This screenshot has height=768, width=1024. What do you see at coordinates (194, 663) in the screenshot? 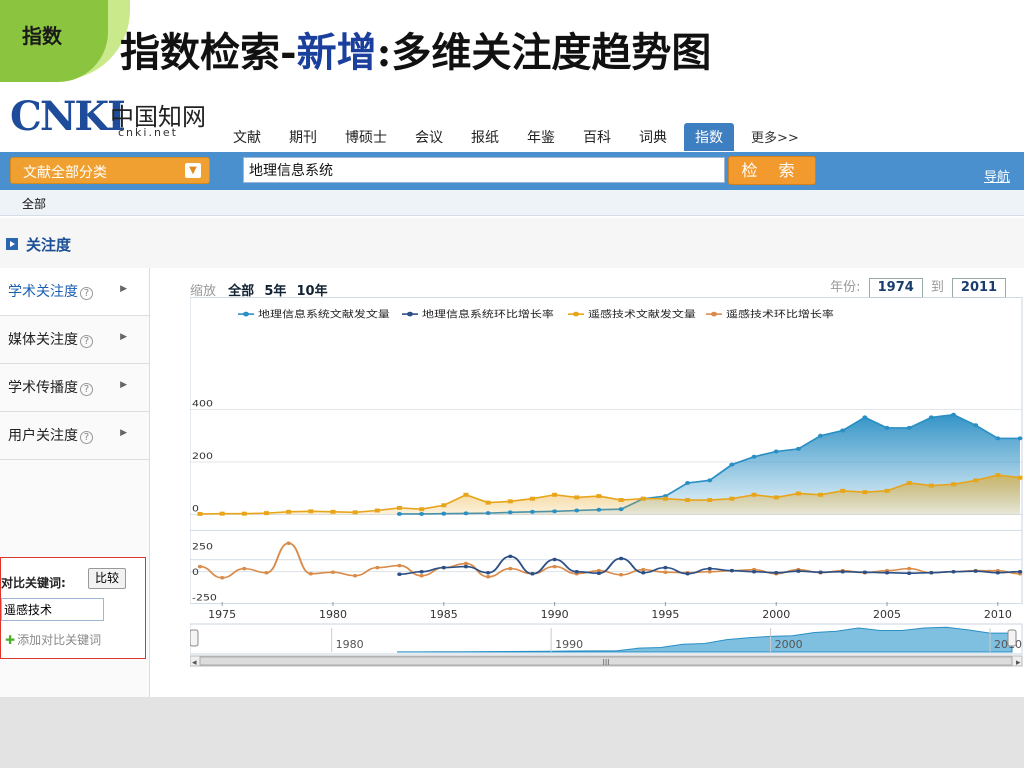
I see `scroll-left-icon: ◂` at bounding box center [194, 663].